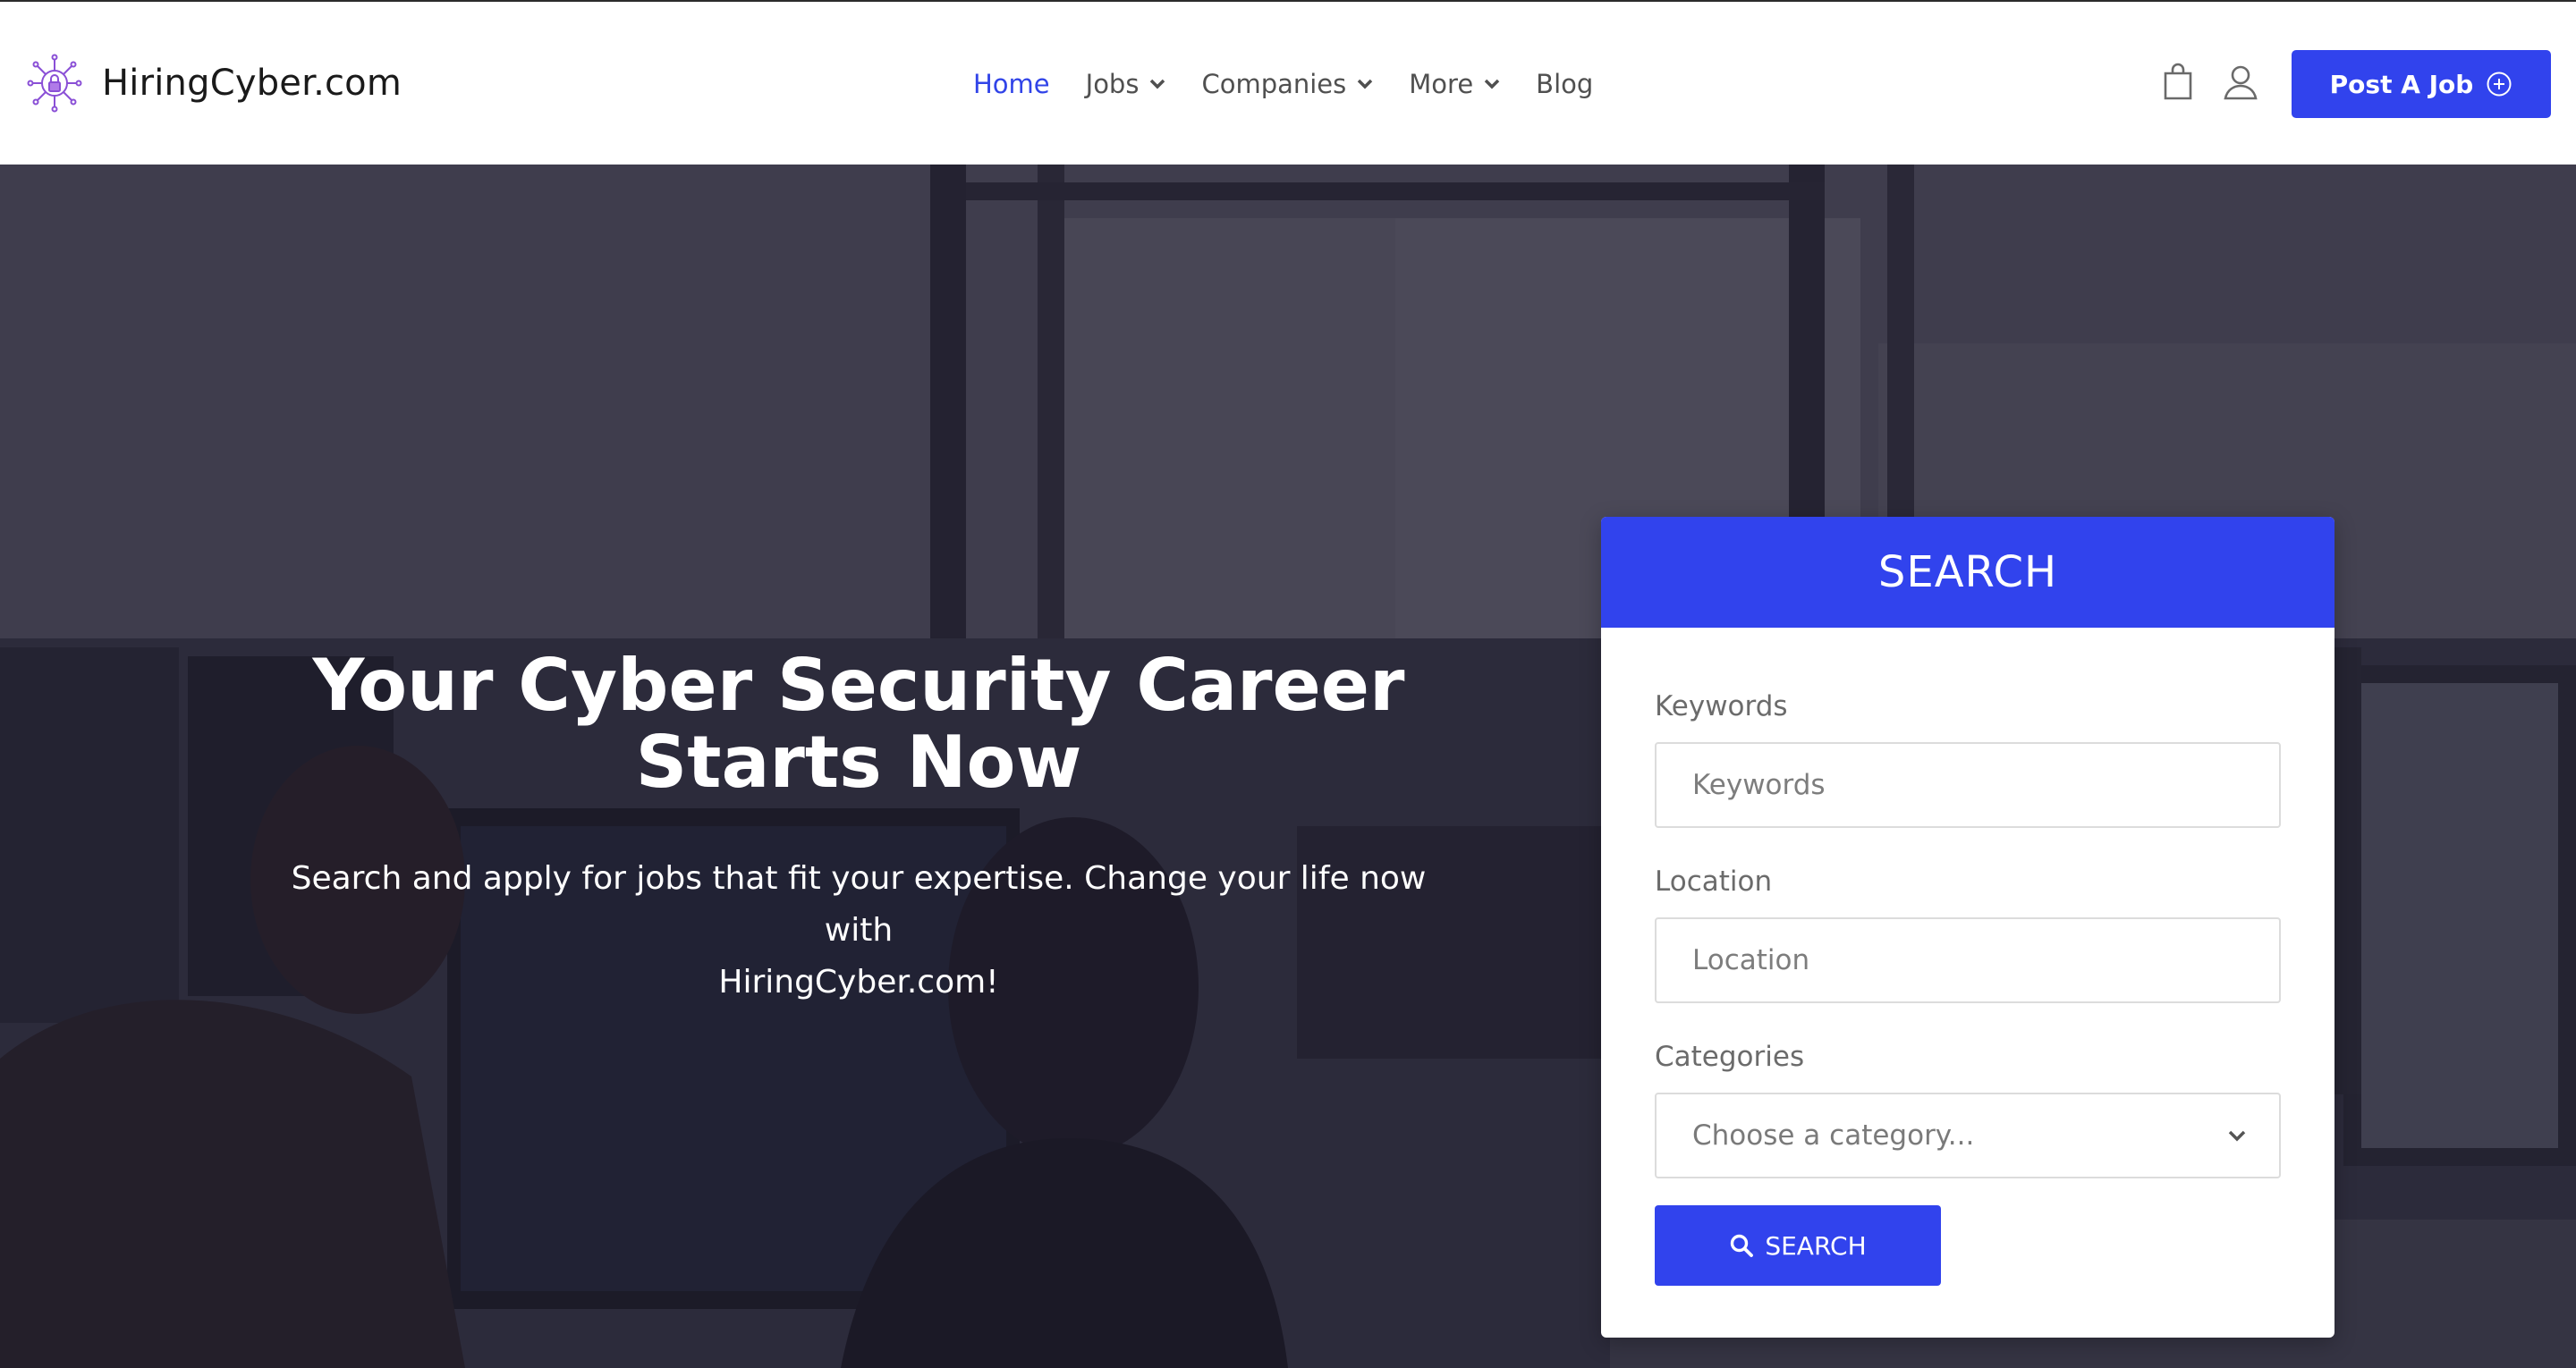 This screenshot has height=1368, width=2576. I want to click on nav-item-label: More, so click(1441, 84).